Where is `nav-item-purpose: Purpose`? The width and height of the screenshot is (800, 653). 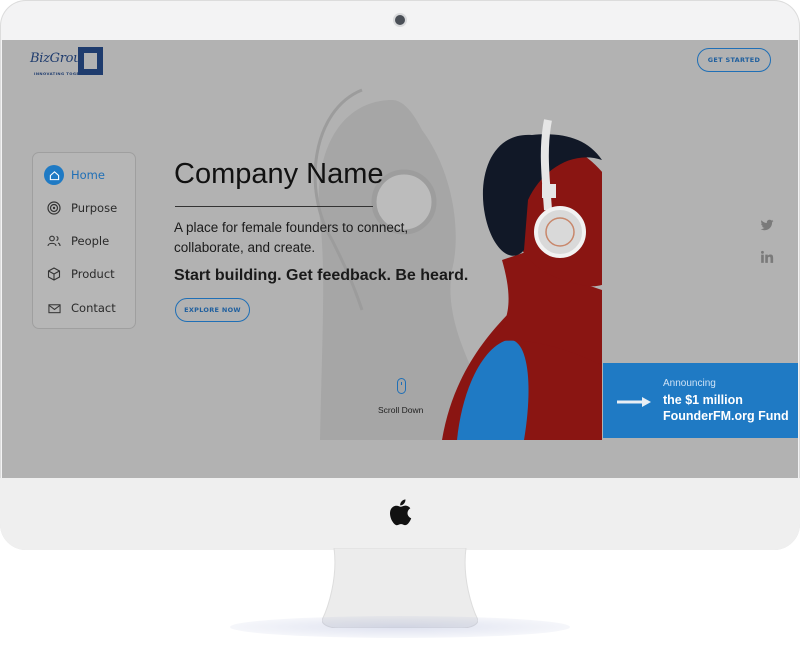
nav-item-purpose: Purpose is located at coordinates (80, 208).